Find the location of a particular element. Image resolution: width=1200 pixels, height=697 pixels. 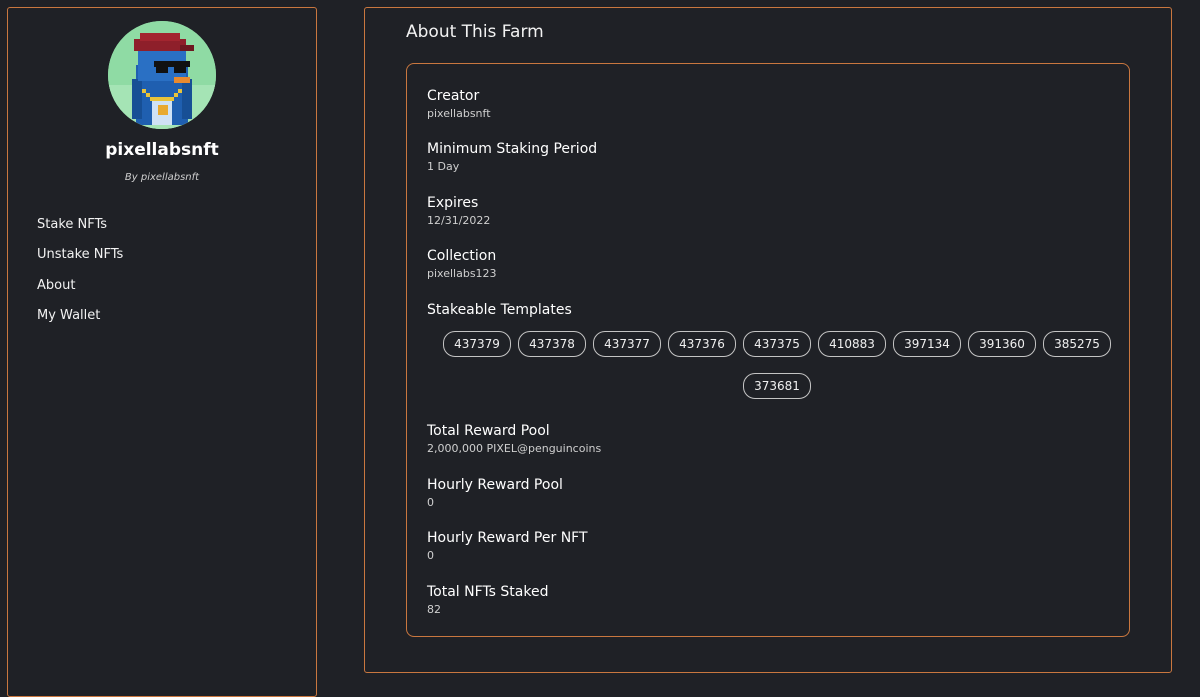

collection-field: Collection pixellabs123 is located at coordinates (462, 264).